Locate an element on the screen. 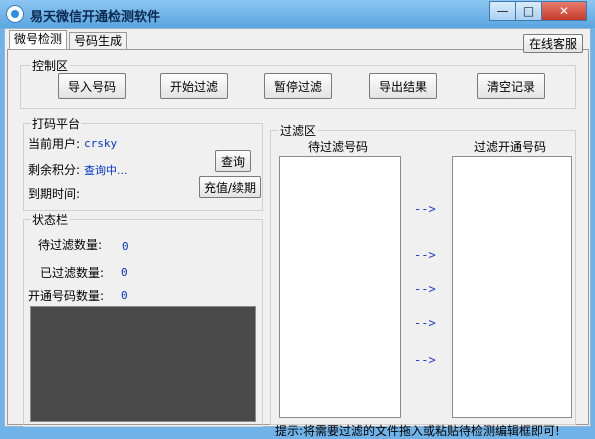 This screenshot has height=439, width=595. pending-count-value: 0 is located at coordinates (125, 246).